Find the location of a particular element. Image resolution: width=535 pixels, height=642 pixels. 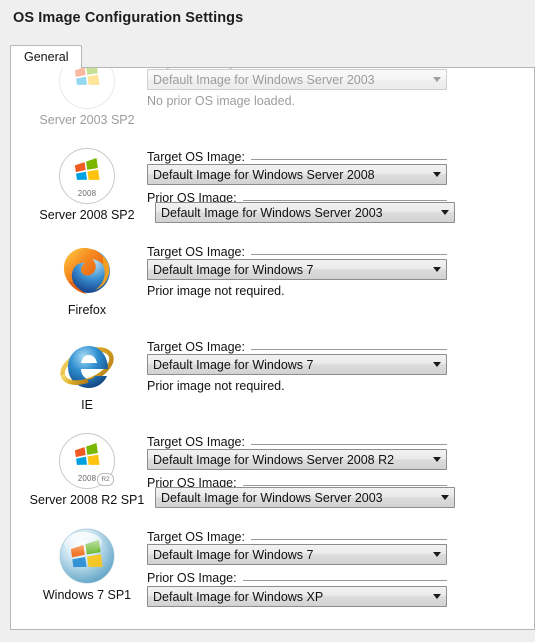

os-icon-block-server-2008-sp2: 2008 Server 2008 SP2 is located at coordinates (87, 185).